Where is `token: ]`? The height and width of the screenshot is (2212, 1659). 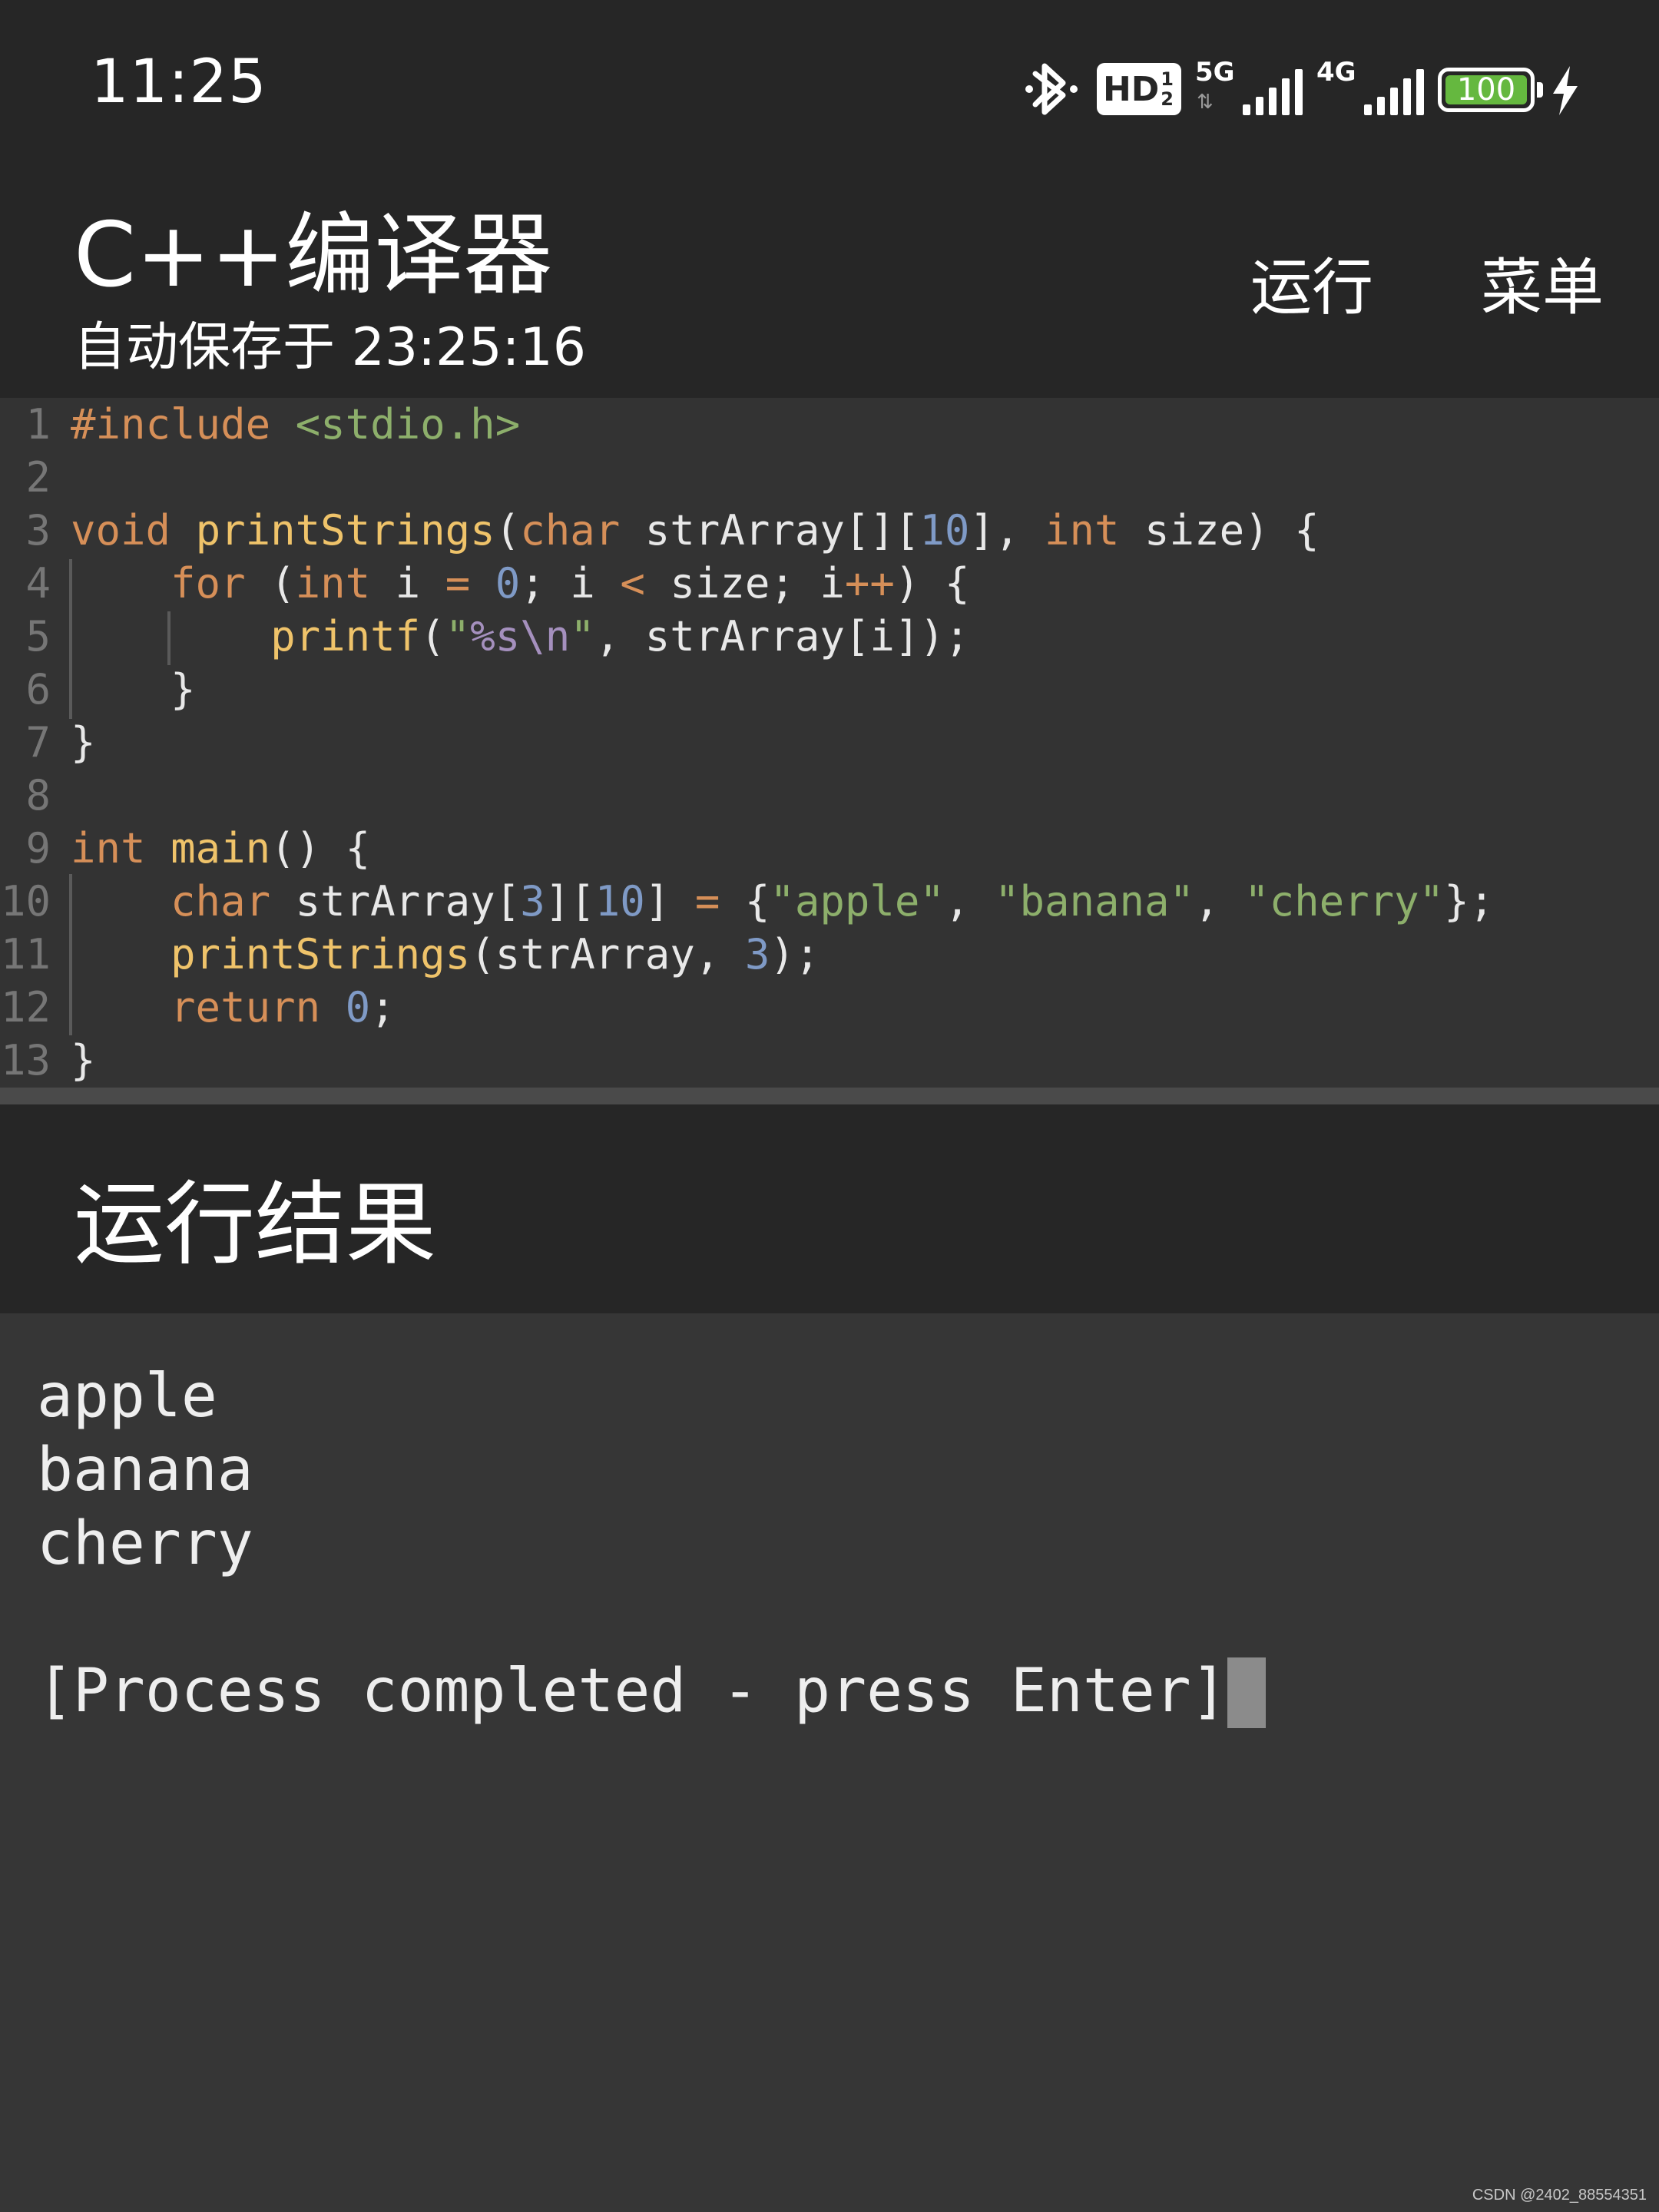 token: ] is located at coordinates (669, 902).